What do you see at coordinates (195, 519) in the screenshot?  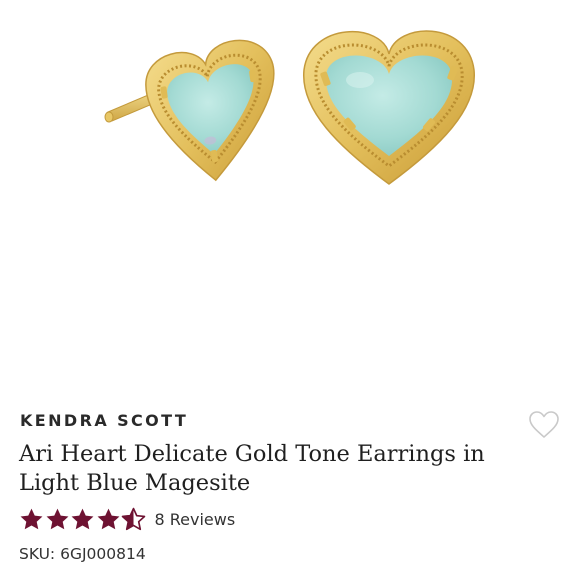 I see `reviews-link: 8 Reviews` at bounding box center [195, 519].